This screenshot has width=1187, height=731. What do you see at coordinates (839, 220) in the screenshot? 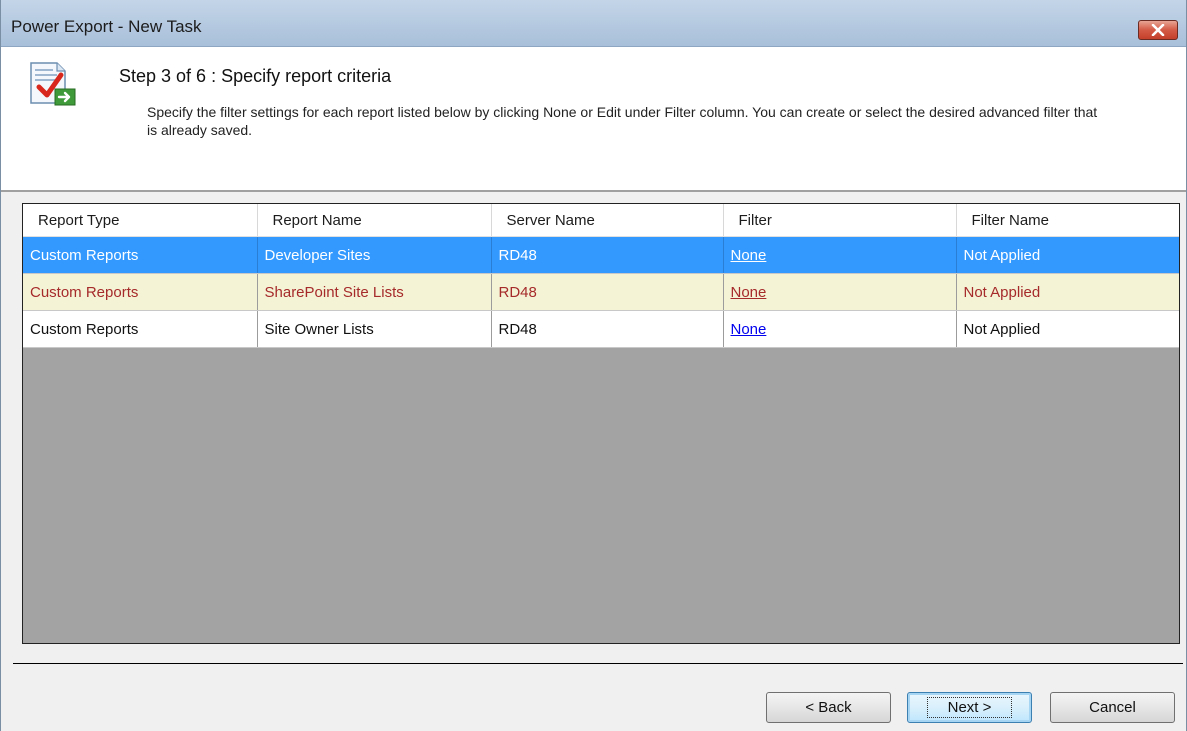
I see `column-header-filter: Filter` at bounding box center [839, 220].